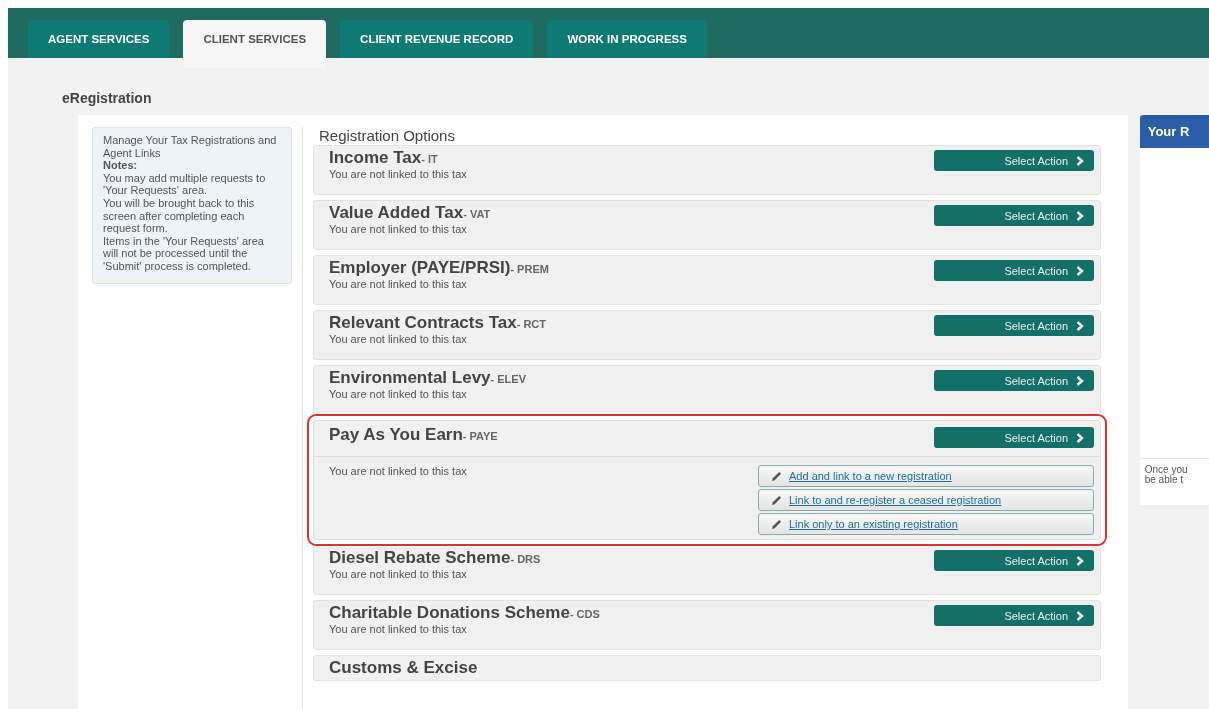 This screenshot has width=1209, height=709. Describe the element at coordinates (435, 558) in the screenshot. I see `tax-name: Diesel Rebate Scheme- DRS` at that location.